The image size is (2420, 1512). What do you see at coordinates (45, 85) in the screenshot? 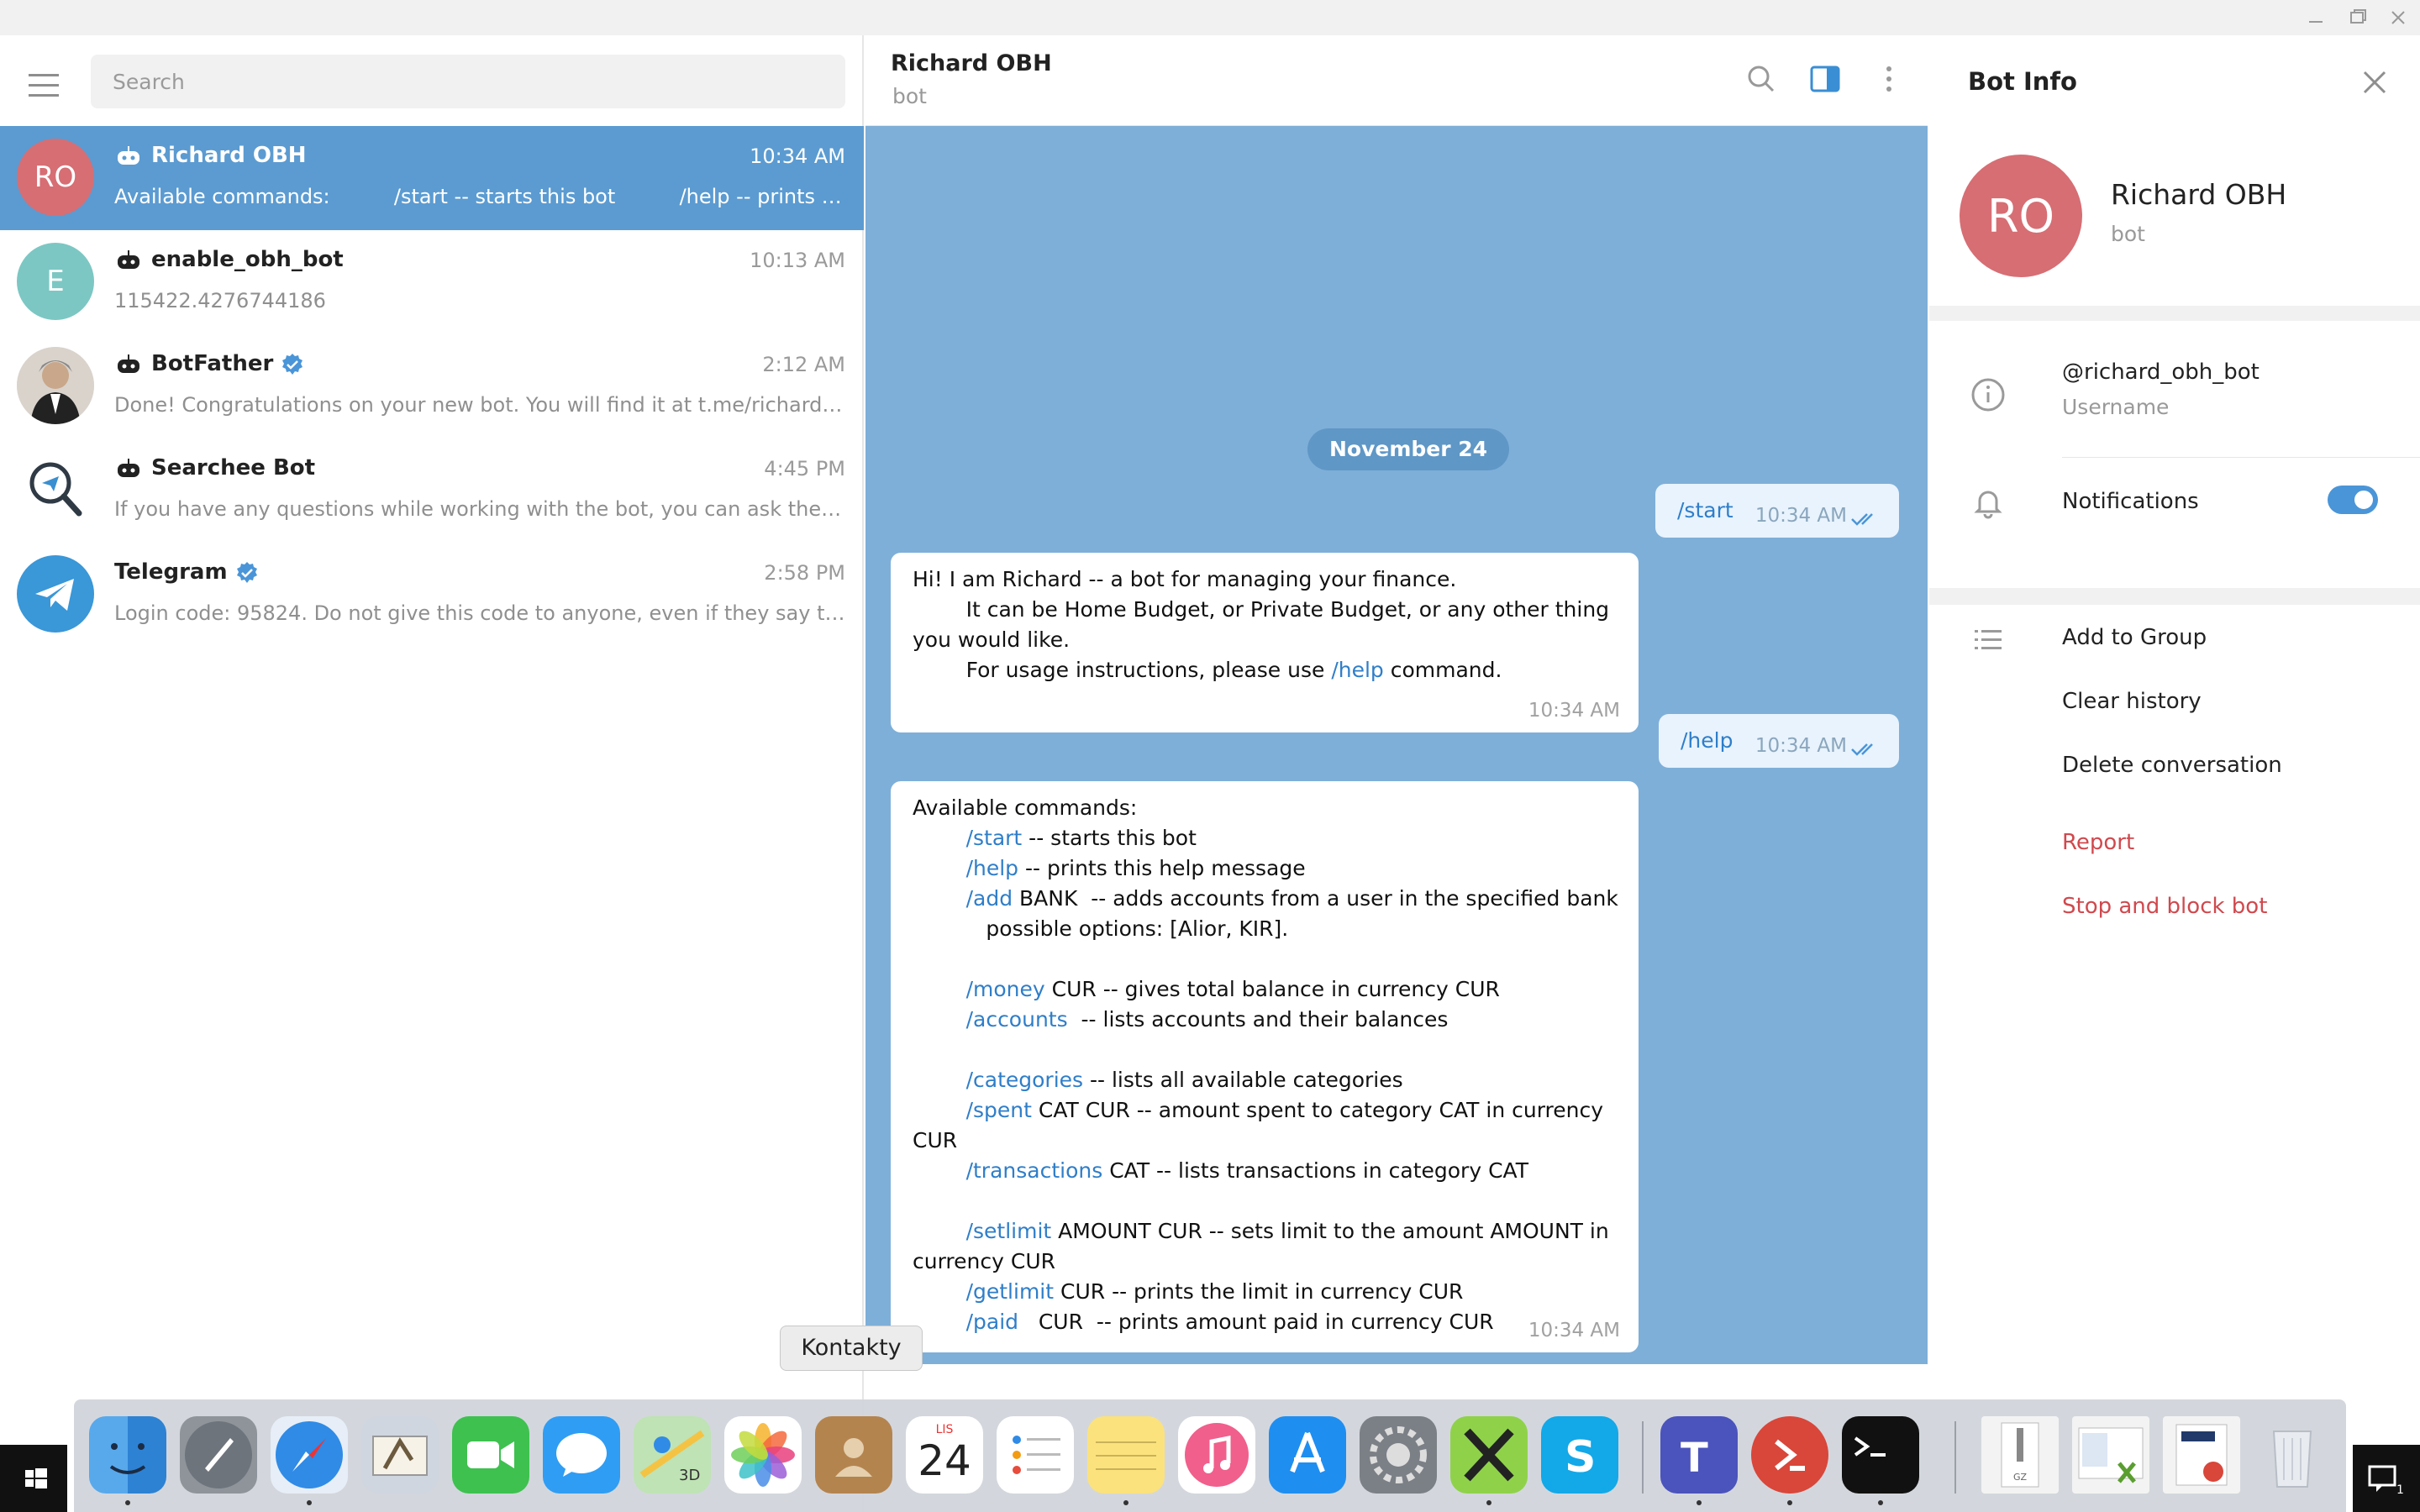
I see `hamburger-menu-icon` at bounding box center [45, 85].